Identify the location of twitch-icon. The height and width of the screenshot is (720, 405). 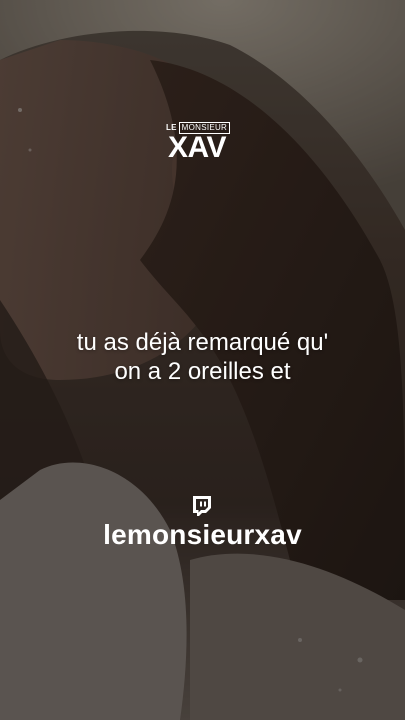
(202, 506).